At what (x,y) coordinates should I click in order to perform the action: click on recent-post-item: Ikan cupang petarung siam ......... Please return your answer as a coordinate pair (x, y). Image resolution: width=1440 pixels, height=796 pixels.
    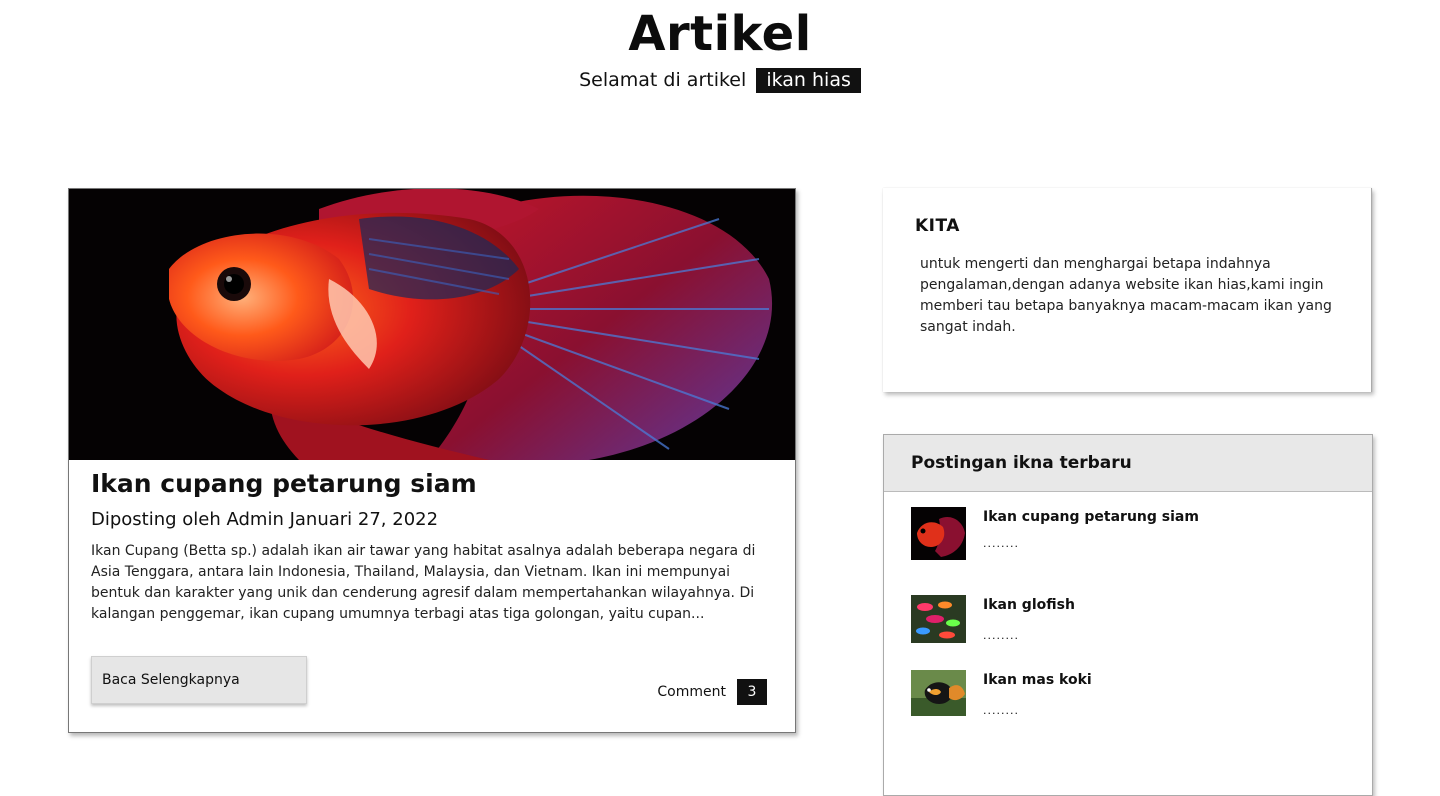
    Looking at the image, I should click on (1131, 535).